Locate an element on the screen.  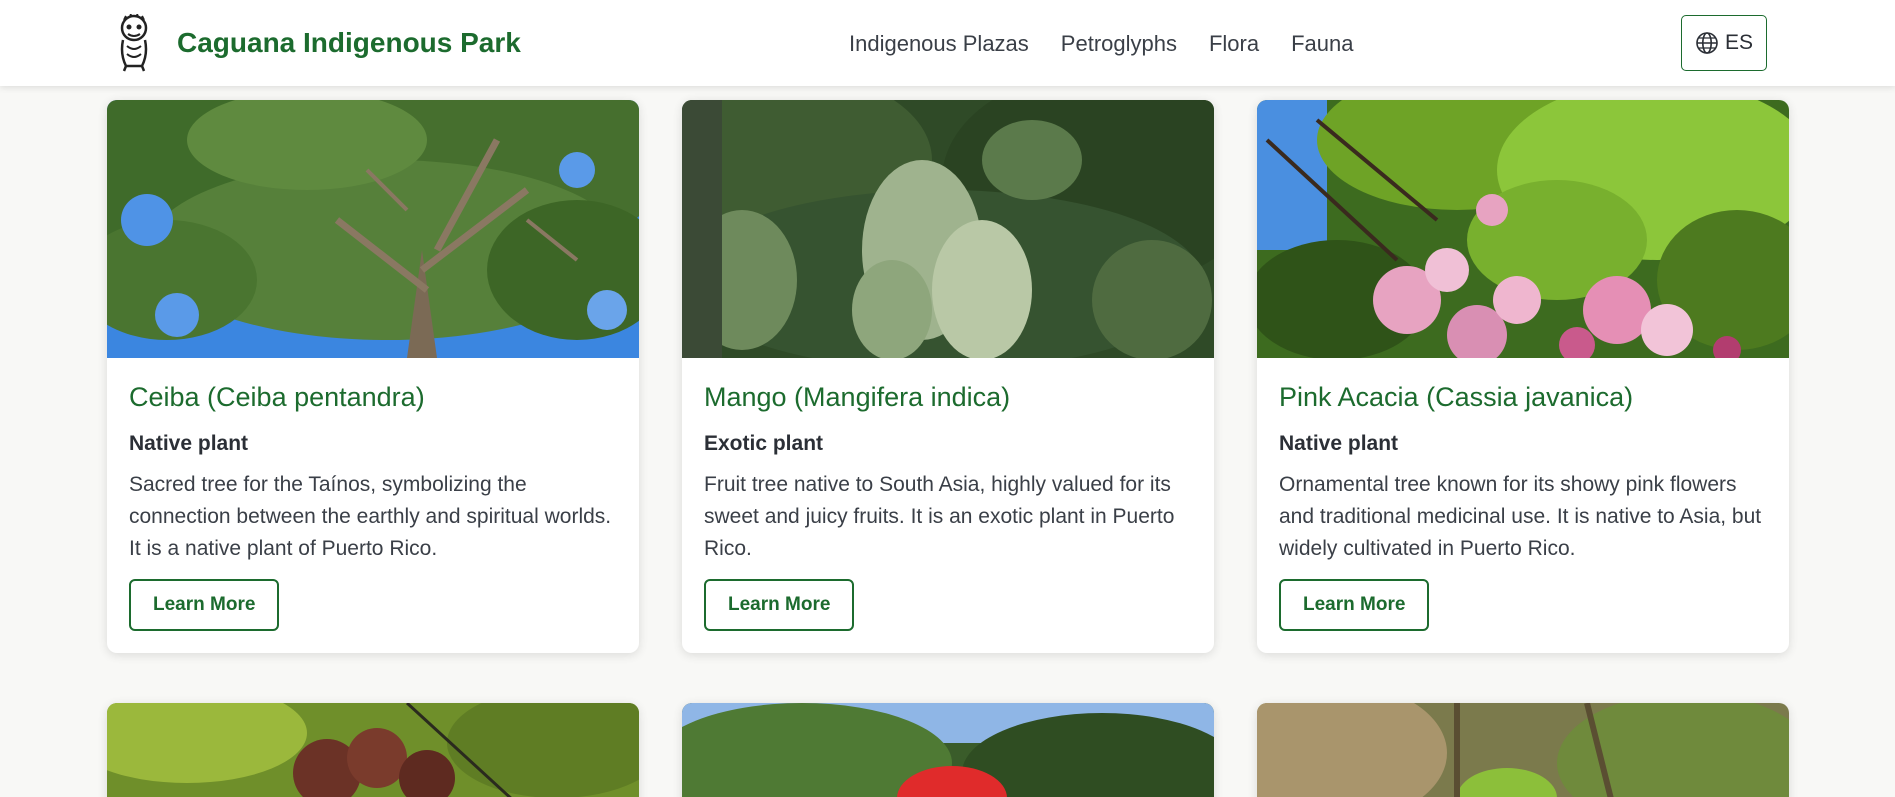
plant-card-plantain is located at coordinates (1523, 750).